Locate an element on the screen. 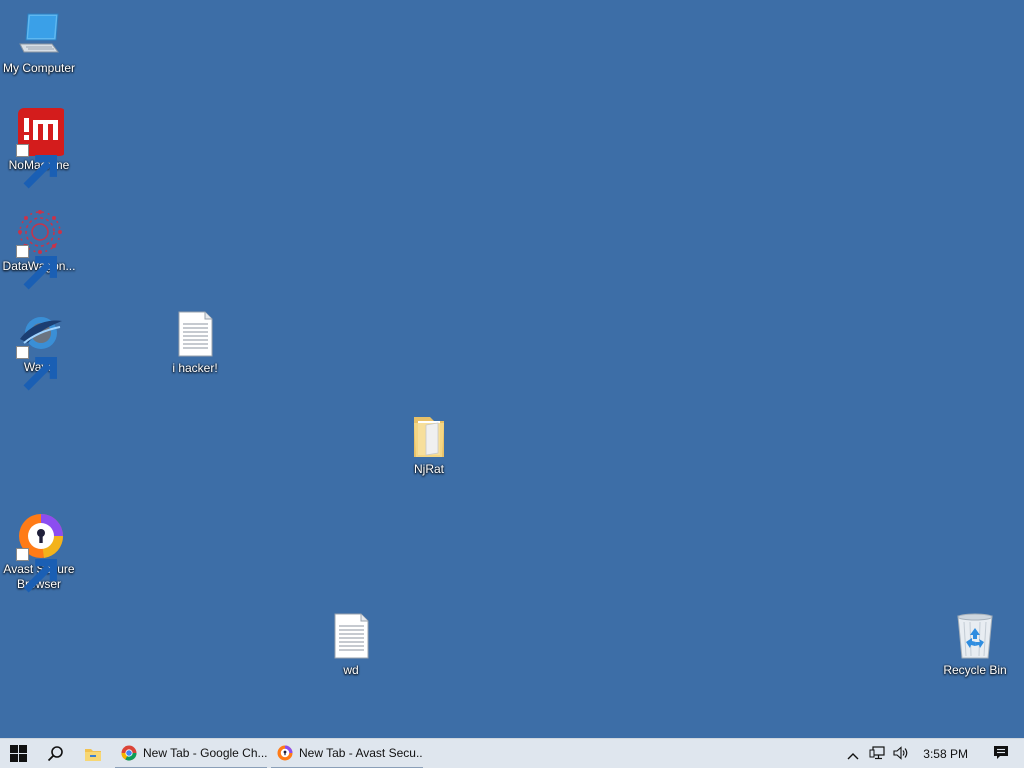  computer-icon is located at coordinates (39, 35).